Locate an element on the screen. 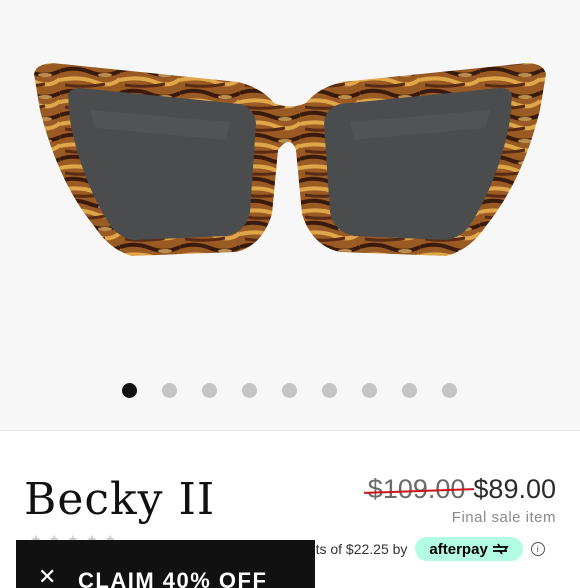  close-icon: ✕ is located at coordinates (47, 577).